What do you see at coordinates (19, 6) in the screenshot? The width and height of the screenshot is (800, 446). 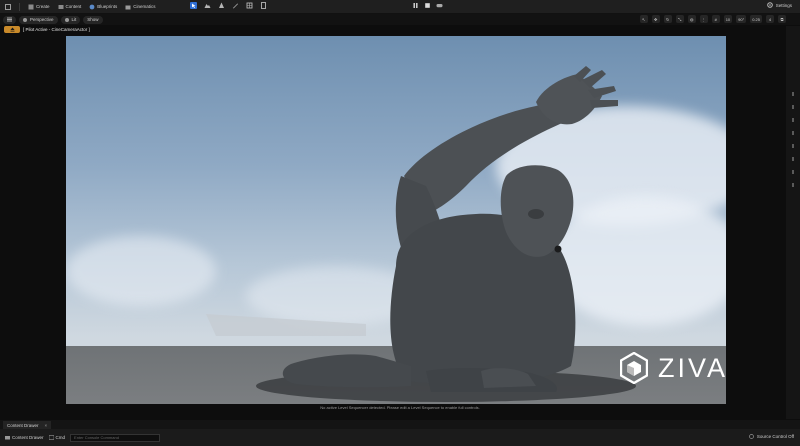 I see `toolbar-separator` at bounding box center [19, 6].